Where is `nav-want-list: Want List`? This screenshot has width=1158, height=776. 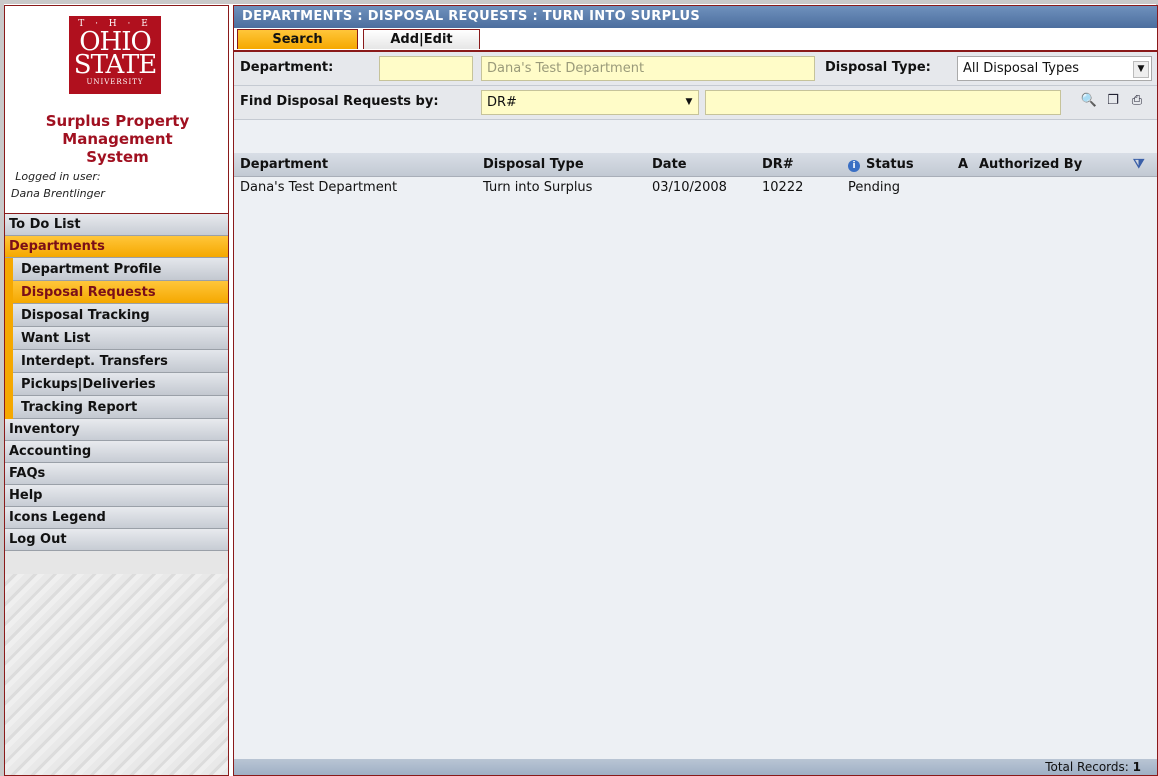
nav-want-list: Want List is located at coordinates (120, 338).